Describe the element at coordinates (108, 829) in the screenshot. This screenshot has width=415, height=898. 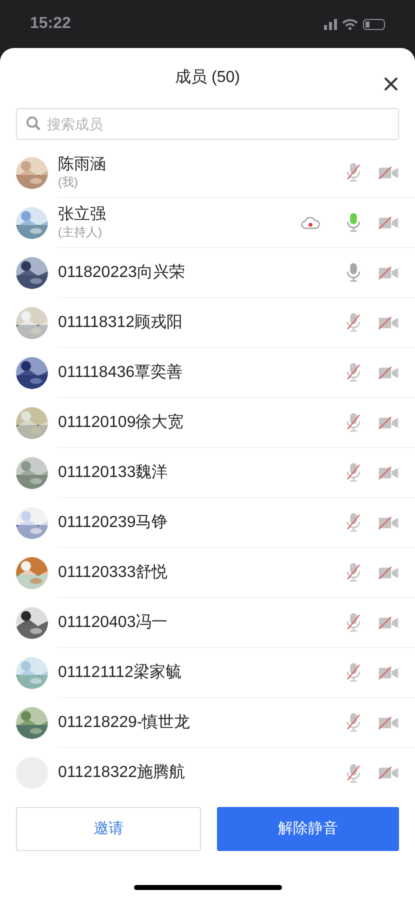
I see `invite-button: 邀请` at that location.